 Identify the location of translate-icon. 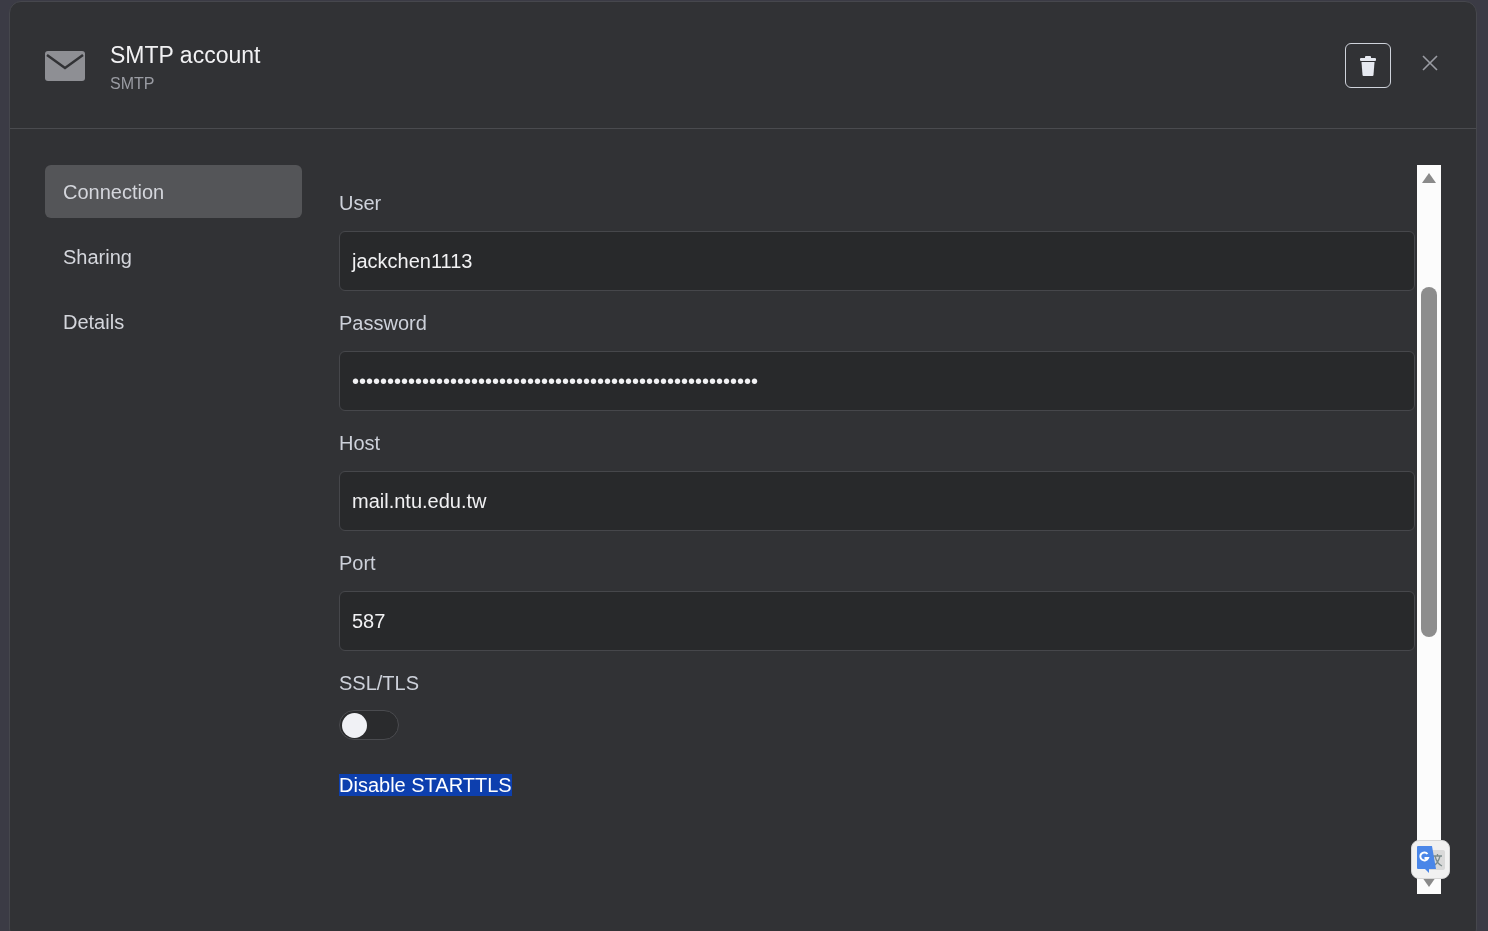
(1430, 859).